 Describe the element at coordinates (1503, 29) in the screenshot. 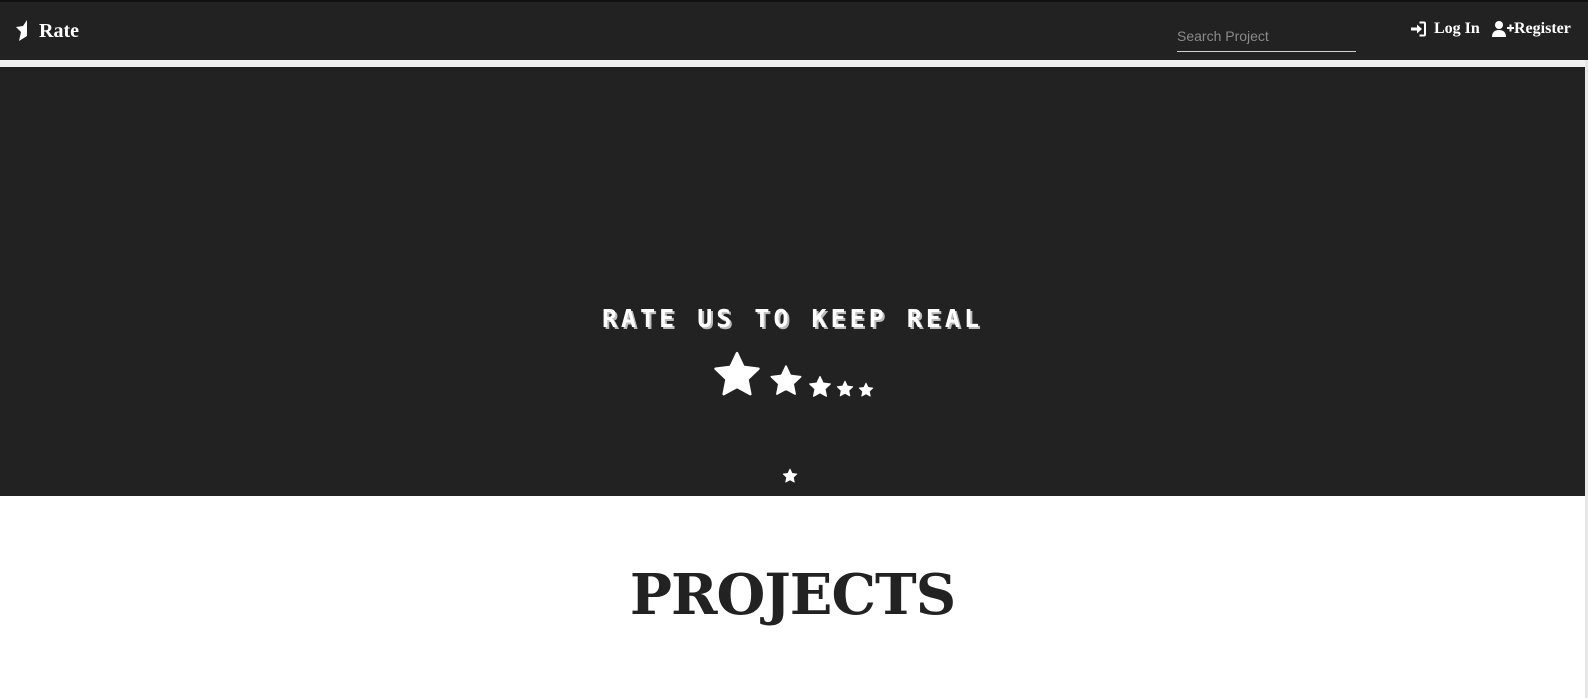

I see `user-plus-icon` at that location.